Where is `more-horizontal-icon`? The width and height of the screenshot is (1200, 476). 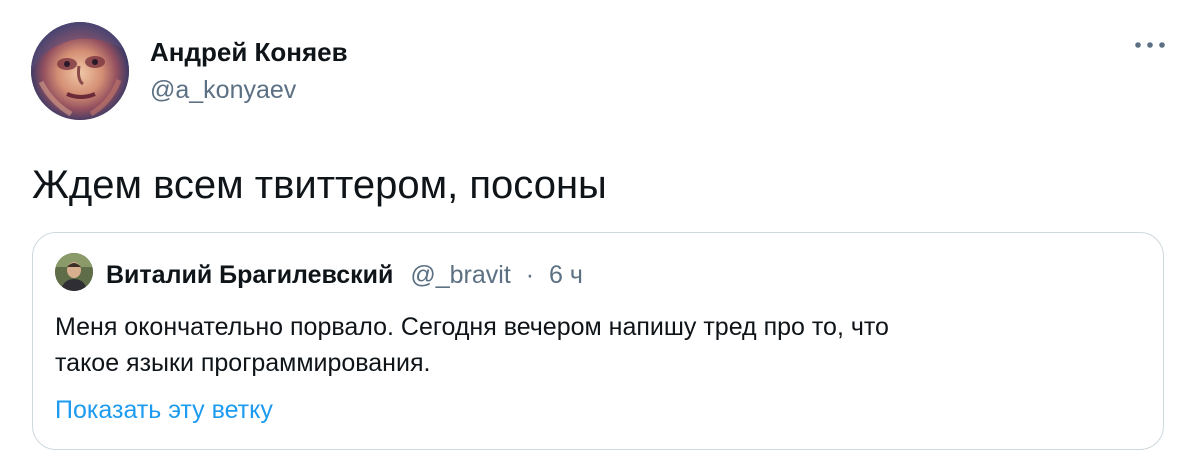 more-horizontal-icon is located at coordinates (1150, 45).